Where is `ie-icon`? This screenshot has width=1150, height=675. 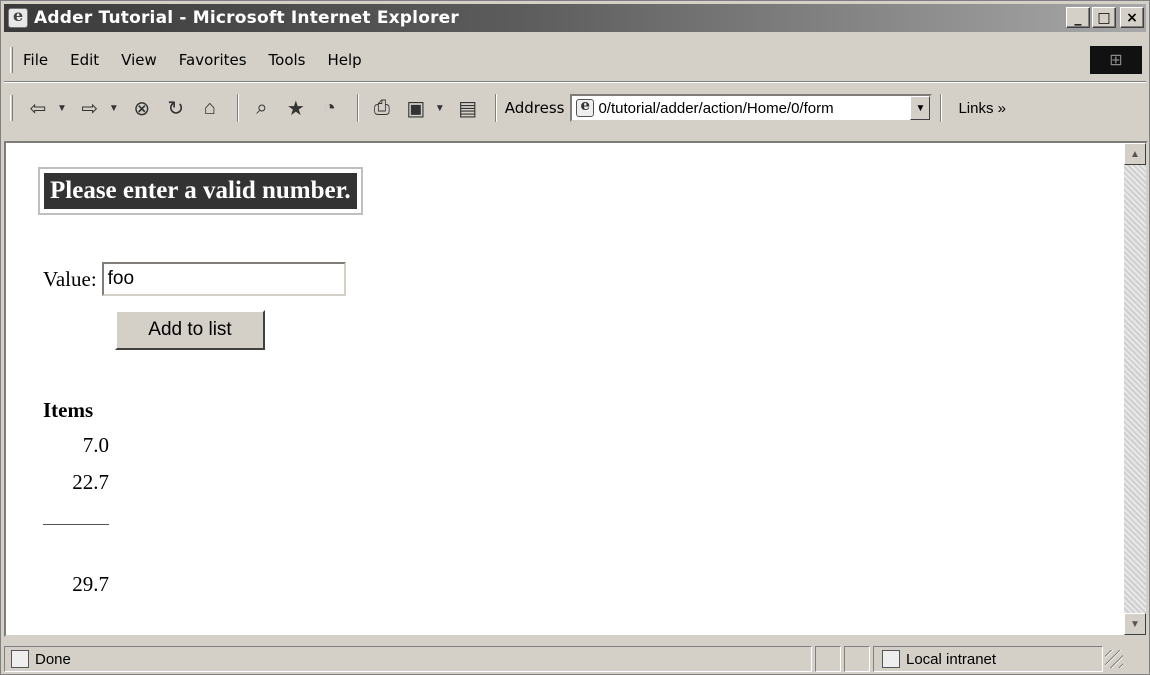 ie-icon is located at coordinates (18, 17).